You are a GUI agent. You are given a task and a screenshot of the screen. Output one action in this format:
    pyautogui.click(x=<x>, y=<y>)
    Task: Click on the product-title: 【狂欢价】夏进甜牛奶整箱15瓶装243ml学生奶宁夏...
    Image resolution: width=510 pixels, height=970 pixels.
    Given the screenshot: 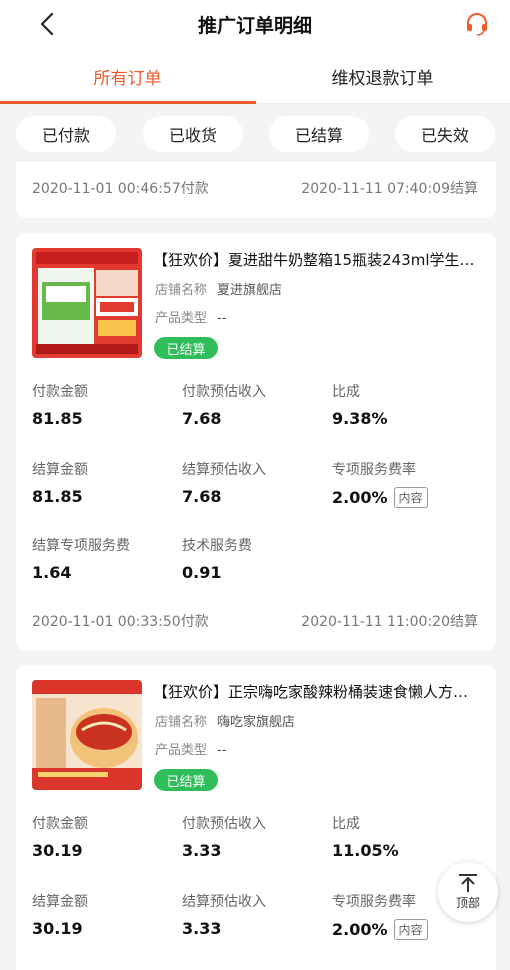 What is the action you would take?
    pyautogui.click(x=318, y=259)
    